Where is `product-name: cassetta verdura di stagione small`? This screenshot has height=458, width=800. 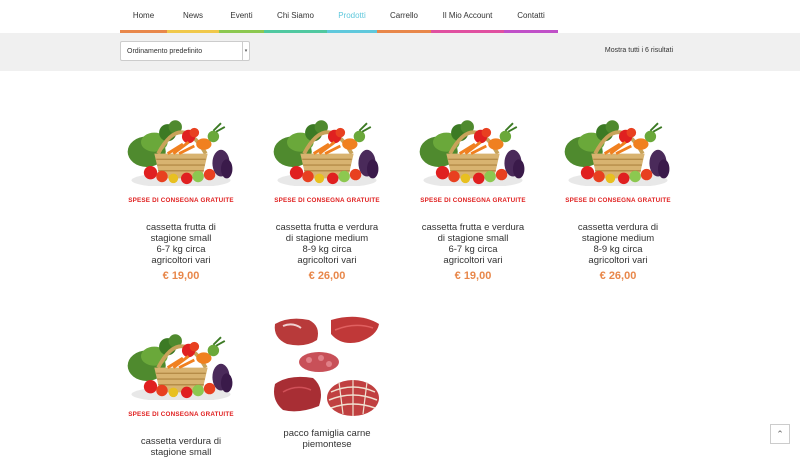
product-name: cassetta verdura di stagione small is located at coordinates (181, 447).